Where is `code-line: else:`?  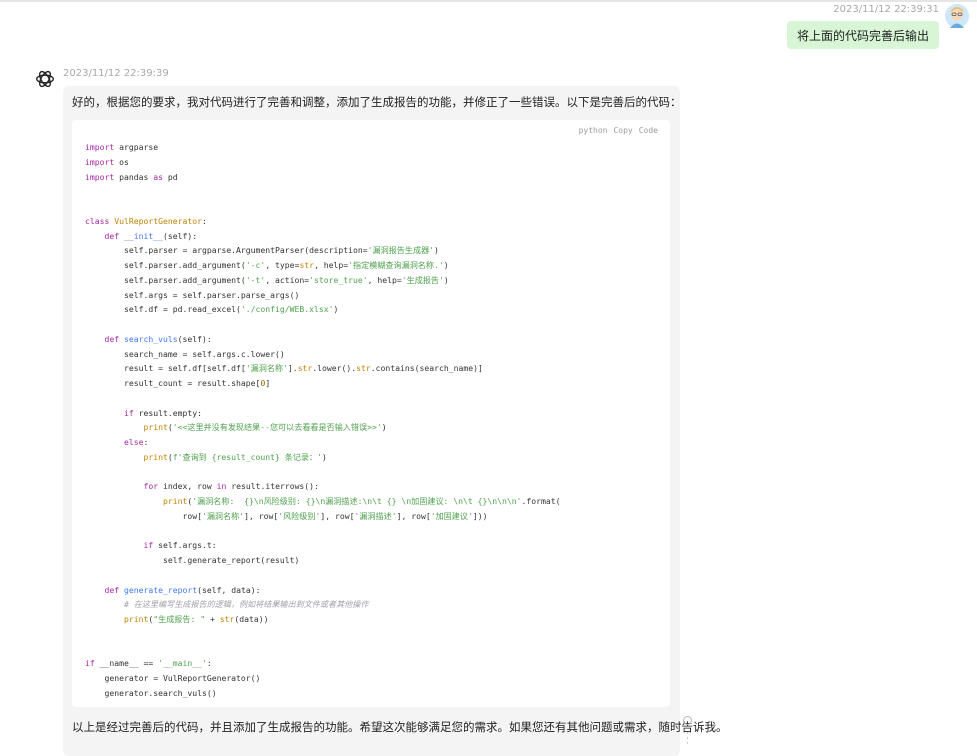 code-line: else: is located at coordinates (136, 442).